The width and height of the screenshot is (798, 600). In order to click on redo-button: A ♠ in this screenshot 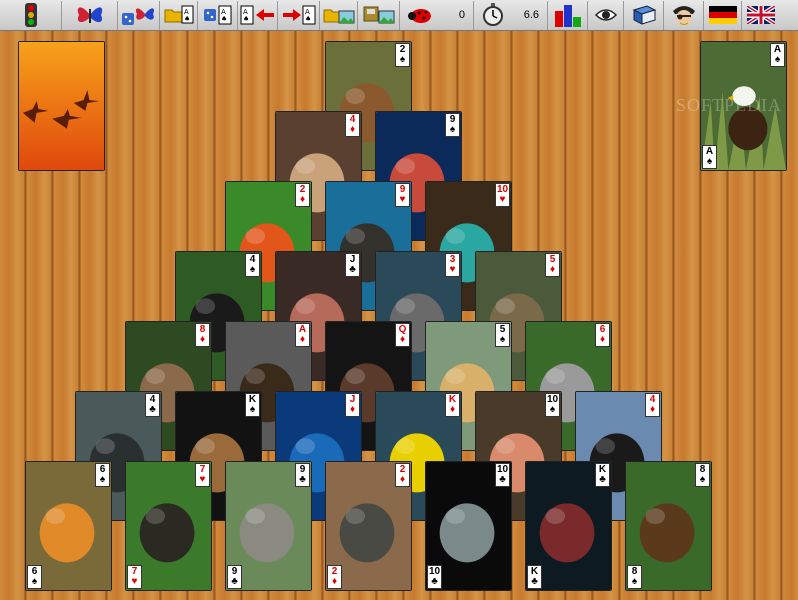, I will do `click(299, 15)`.